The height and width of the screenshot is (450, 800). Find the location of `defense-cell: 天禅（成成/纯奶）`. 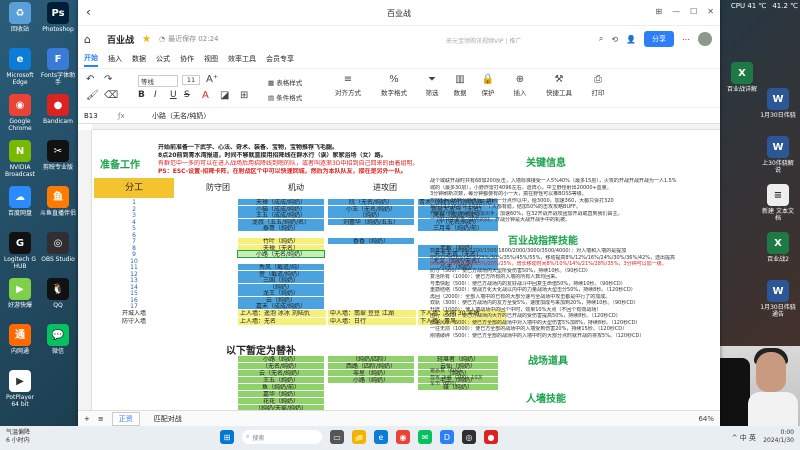

defense-cell: 天禅（成成/纯奶） is located at coordinates (281, 202).